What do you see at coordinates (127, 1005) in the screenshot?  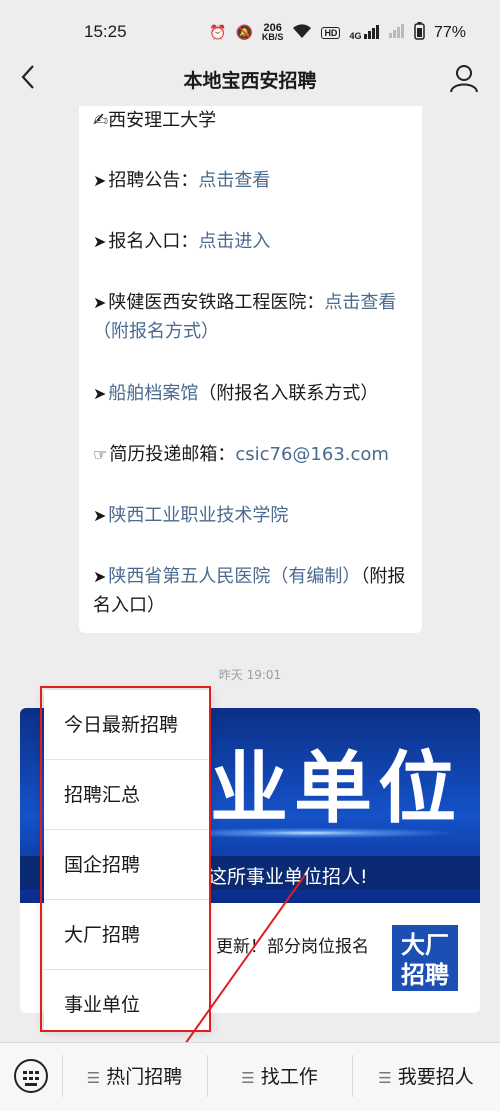 I see `menu-item-public-institution: 事业单位` at bounding box center [127, 1005].